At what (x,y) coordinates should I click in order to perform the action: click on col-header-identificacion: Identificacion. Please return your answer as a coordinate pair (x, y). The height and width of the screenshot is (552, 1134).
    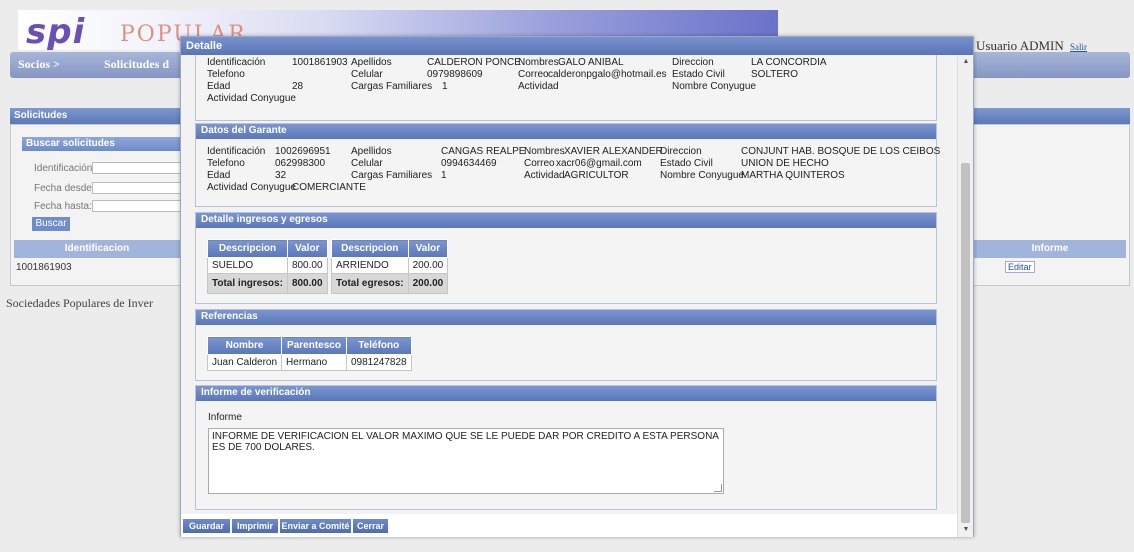
    Looking at the image, I should click on (97, 249).